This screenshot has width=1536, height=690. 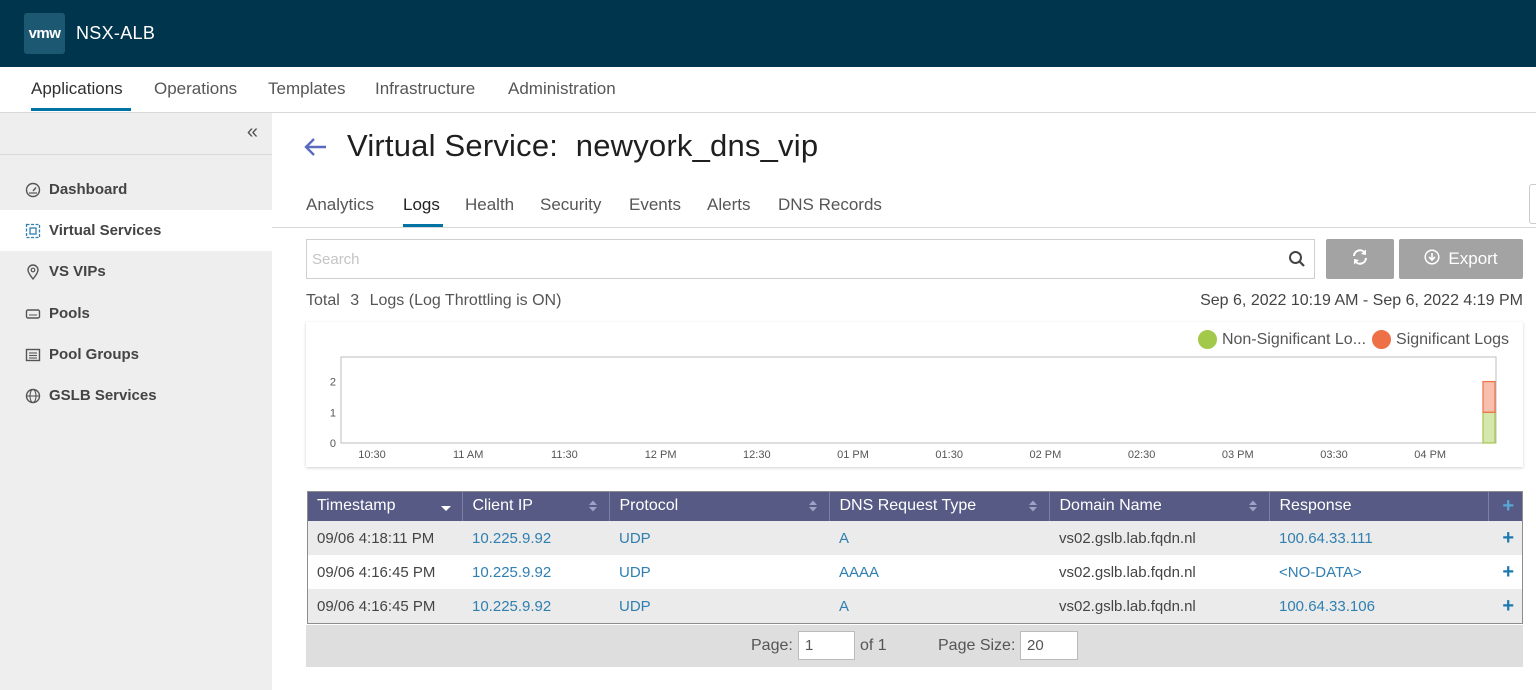 What do you see at coordinates (77, 271) in the screenshot?
I see `sidebar-item-label: VS VIPs` at bounding box center [77, 271].